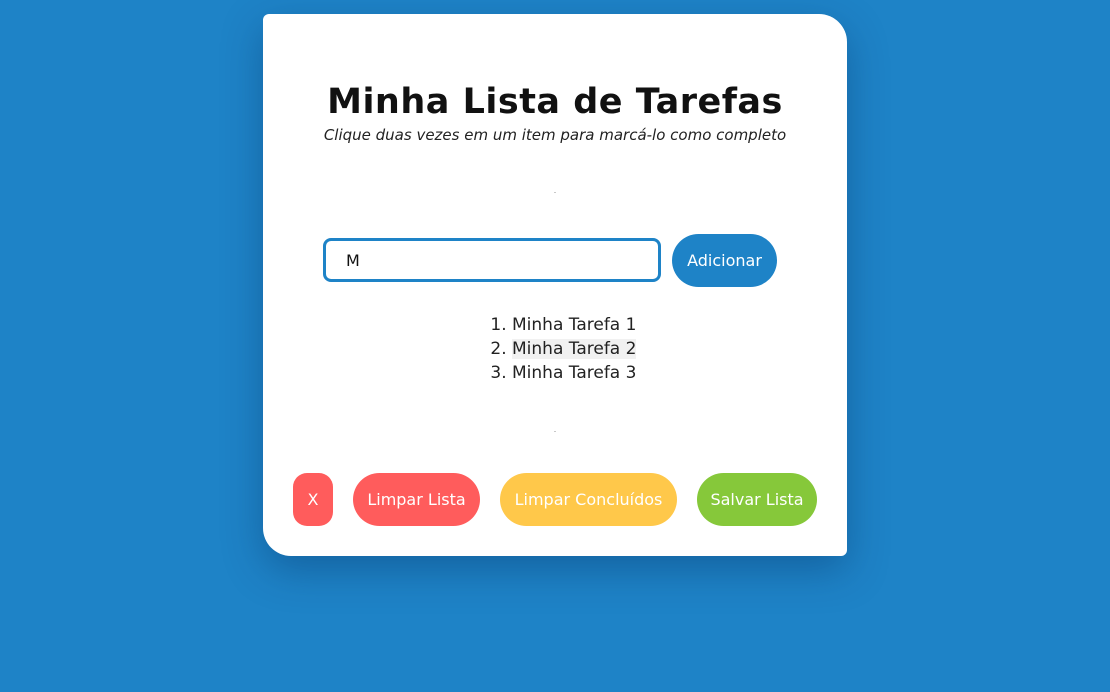 The width and height of the screenshot is (1110, 692). Describe the element at coordinates (588, 499) in the screenshot. I see `clear-completed-button: Limpar Concluídos` at that location.